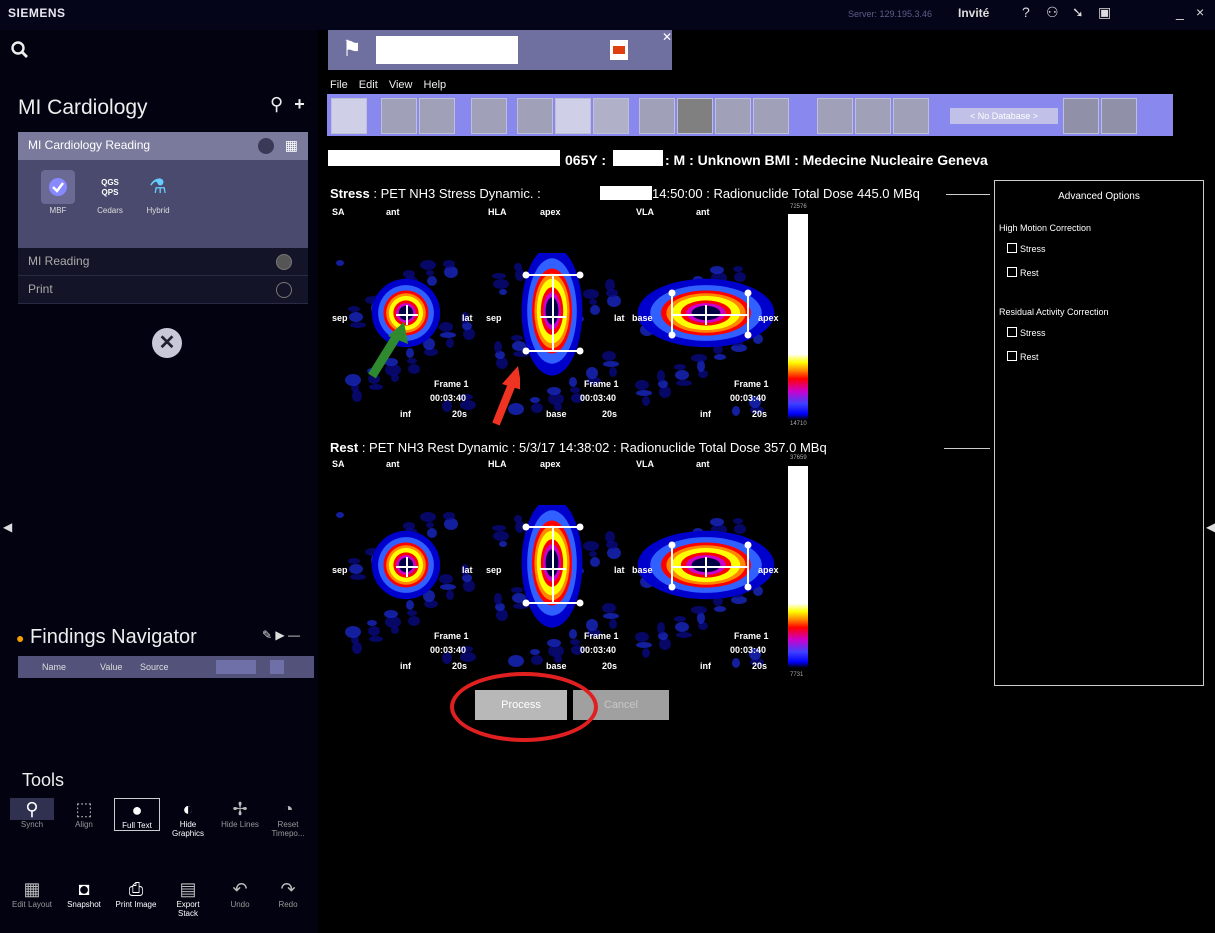 This screenshot has width=1215, height=933. Describe the element at coordinates (733, 116) in the screenshot. I see `rotate-tool-button` at that location.